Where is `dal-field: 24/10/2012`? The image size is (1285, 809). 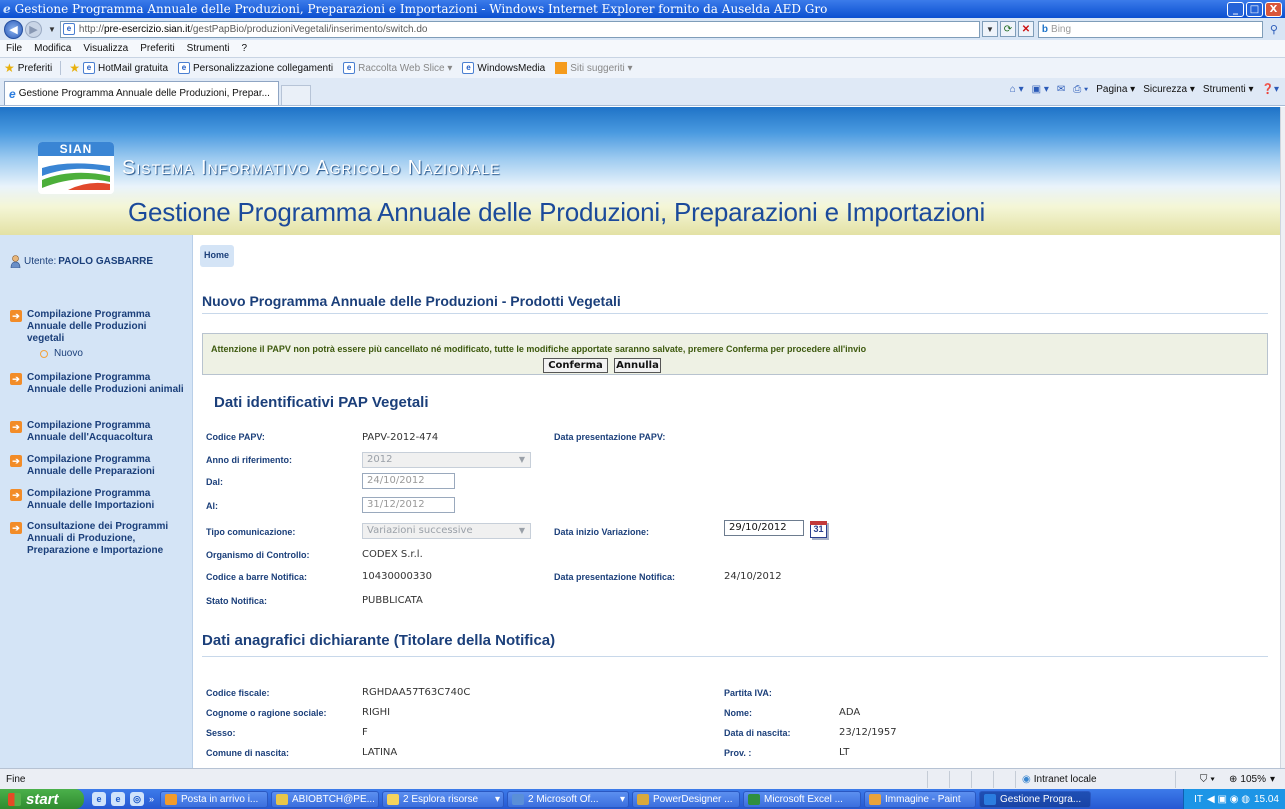 dal-field: 24/10/2012 is located at coordinates (408, 481).